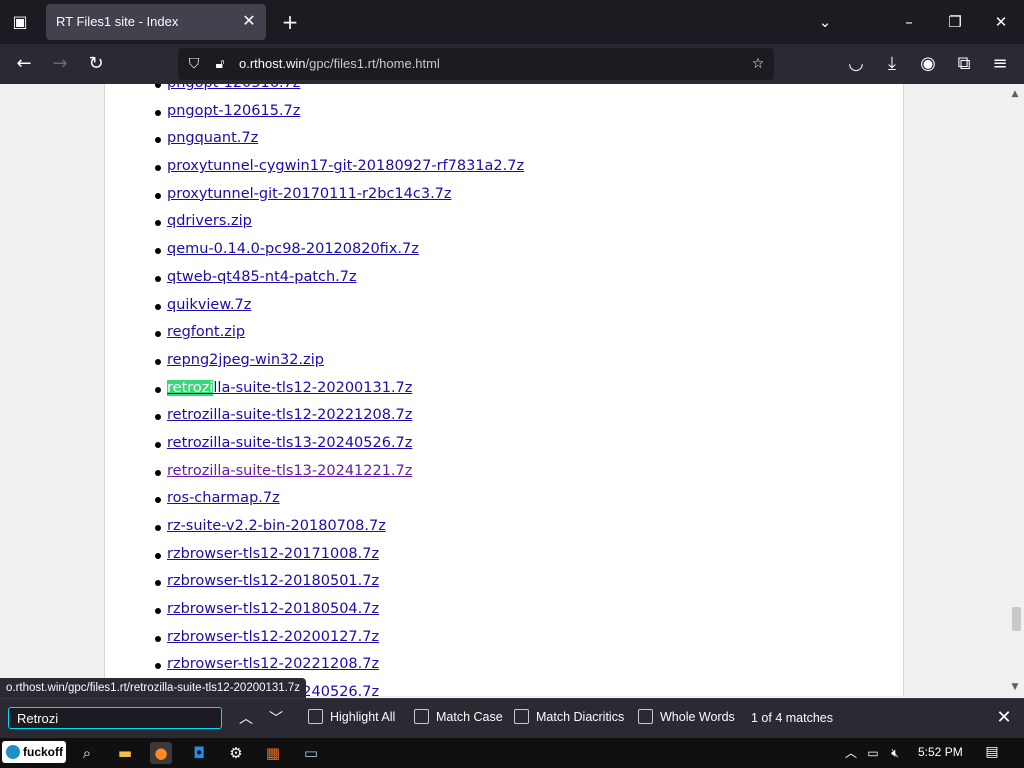  Describe the element at coordinates (245, 360) in the screenshot. I see `file-link: repng2jpeg-win32.zip` at that location.